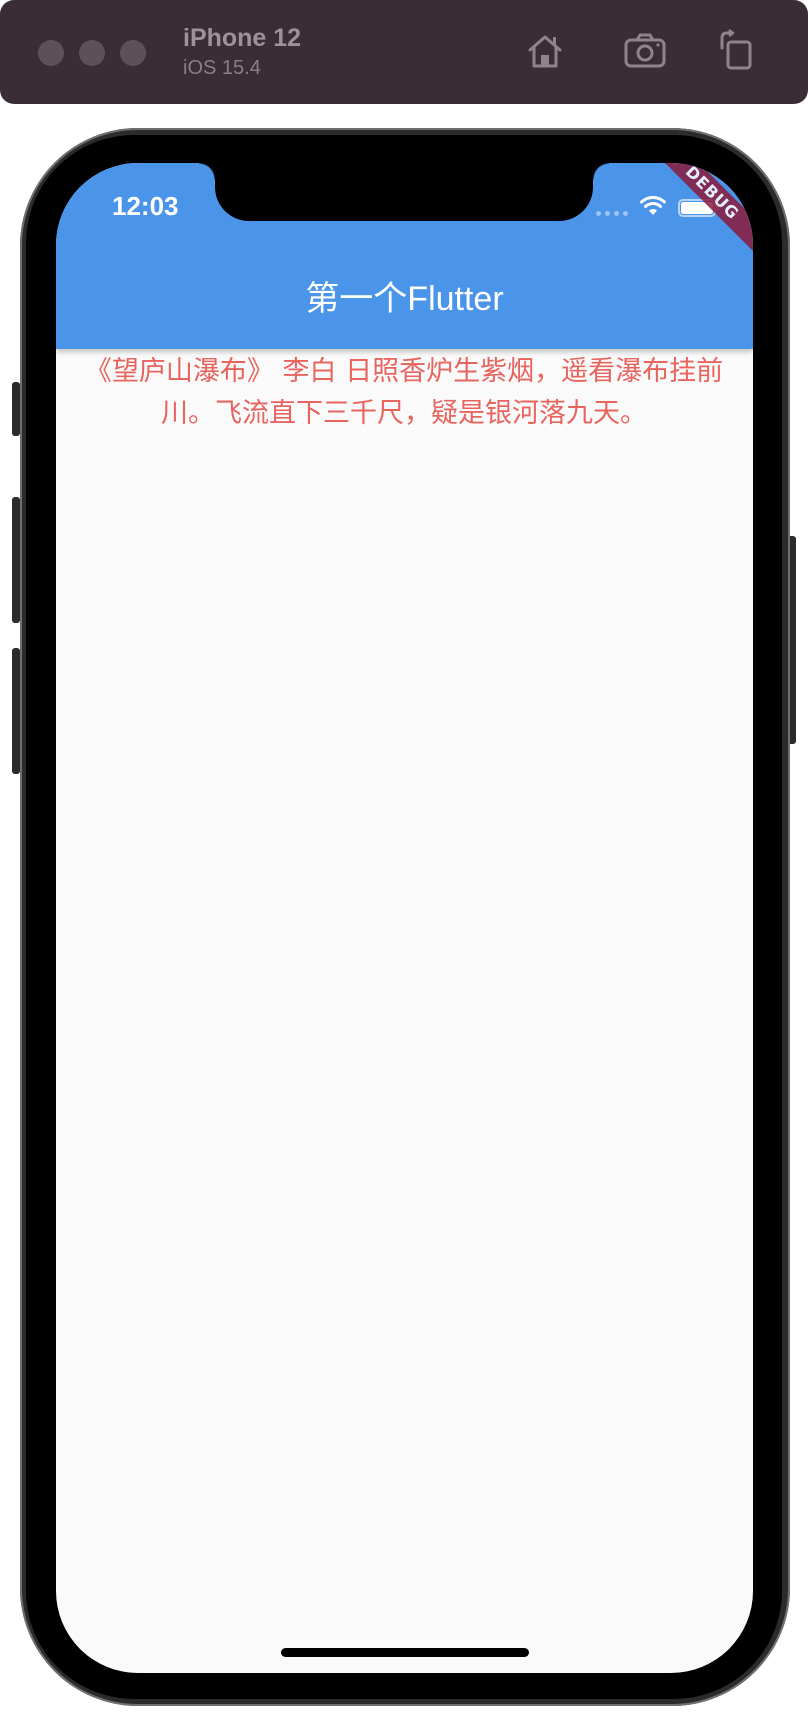  What do you see at coordinates (545, 51) in the screenshot?
I see `home-icon` at bounding box center [545, 51].